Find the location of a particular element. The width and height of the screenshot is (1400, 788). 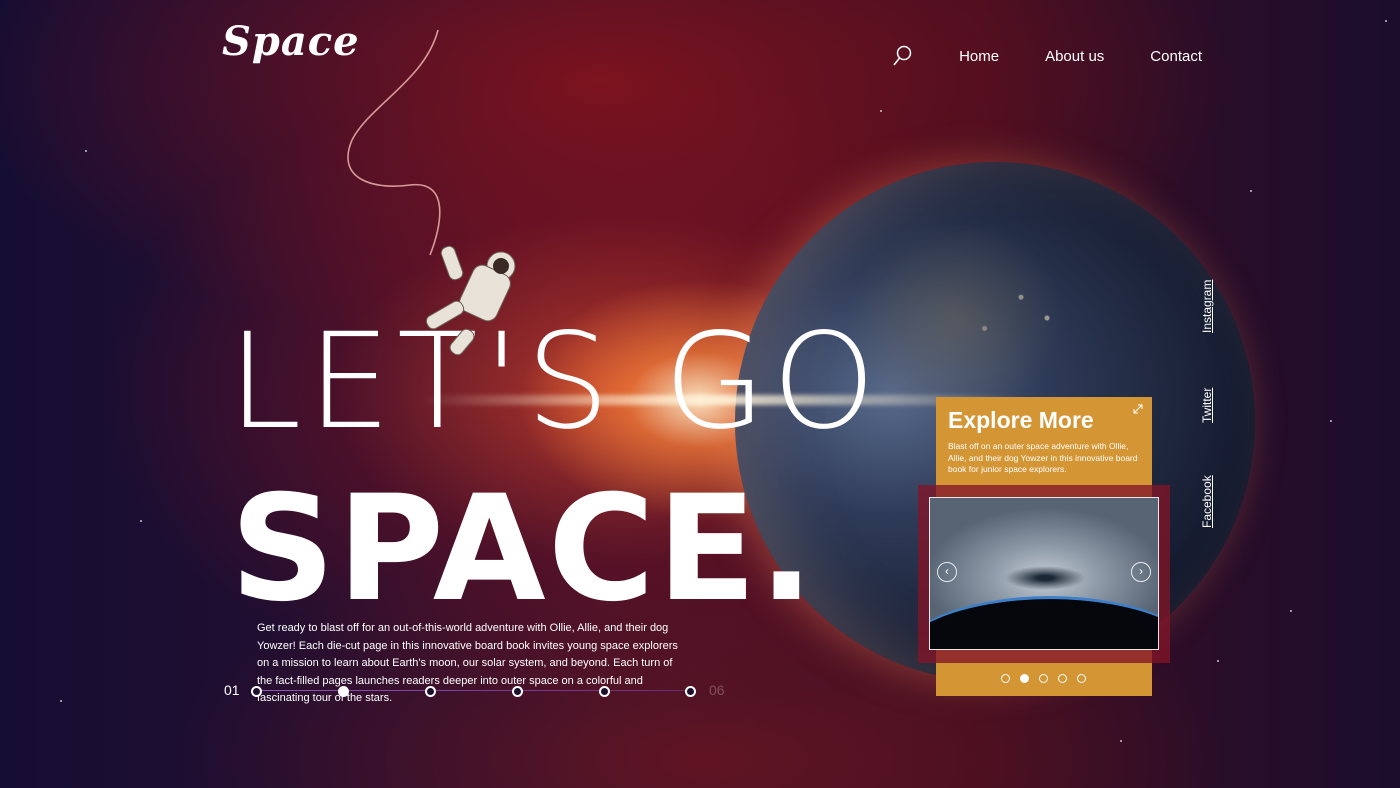

explore-more-title: Explore More is located at coordinates (1021, 420).